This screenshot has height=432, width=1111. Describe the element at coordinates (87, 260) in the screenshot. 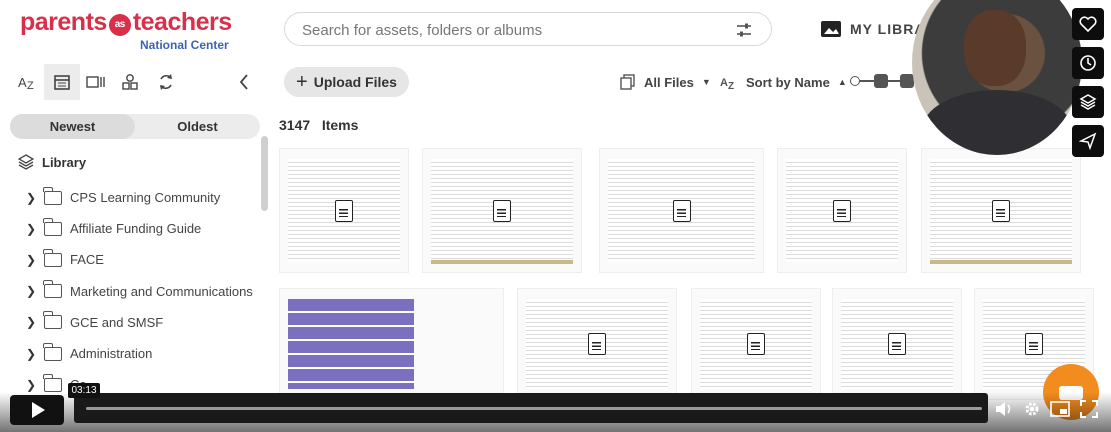

I see `folder-label: FACE` at that location.